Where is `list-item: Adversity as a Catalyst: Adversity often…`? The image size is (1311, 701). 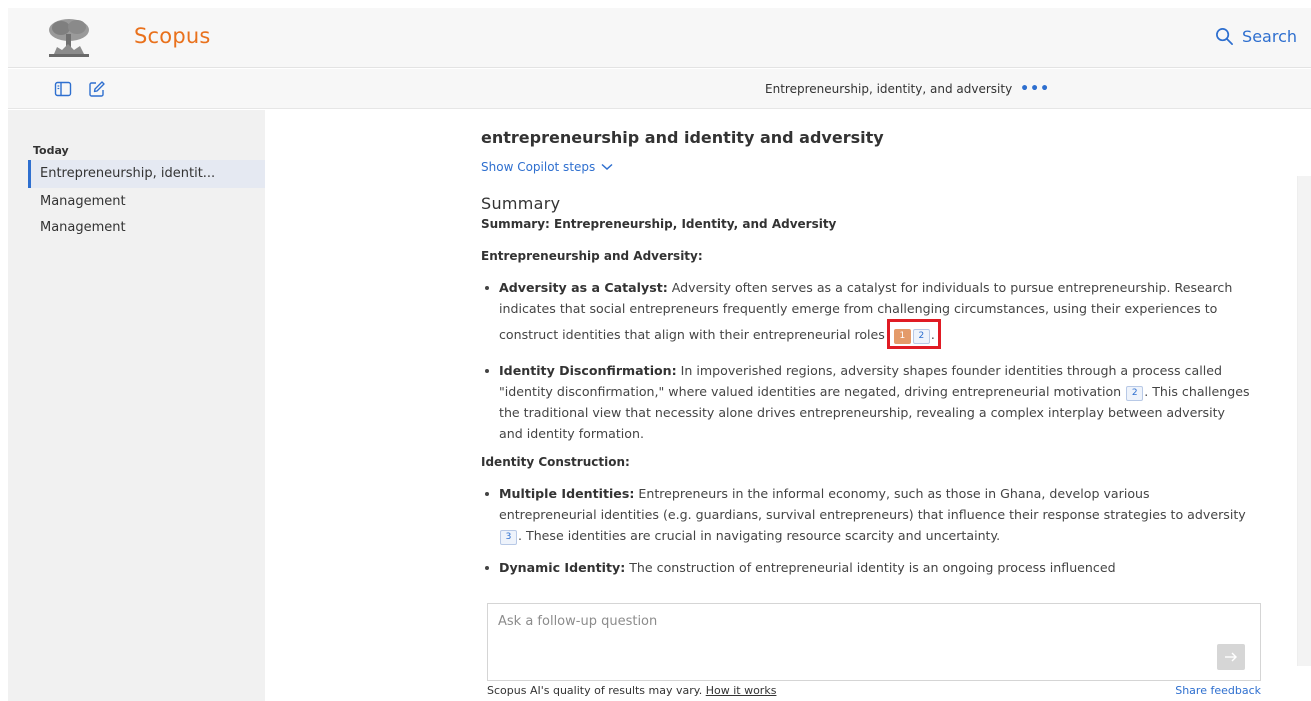
list-item: Adversity as a Catalyst: Adversity often… is located at coordinates (866, 313).